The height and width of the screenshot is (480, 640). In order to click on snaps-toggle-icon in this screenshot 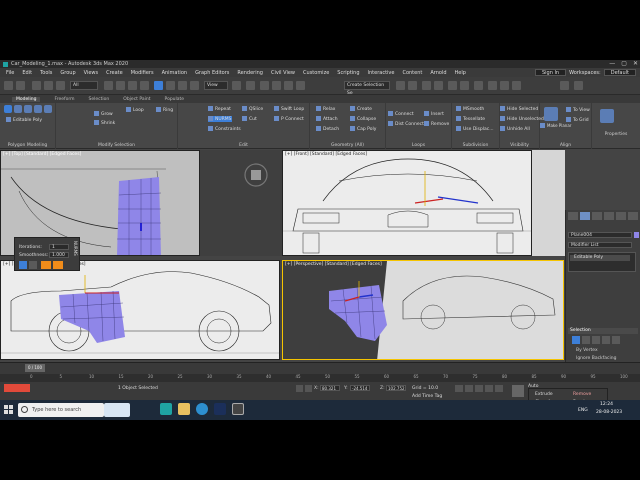, I will do `click(264, 85)`.